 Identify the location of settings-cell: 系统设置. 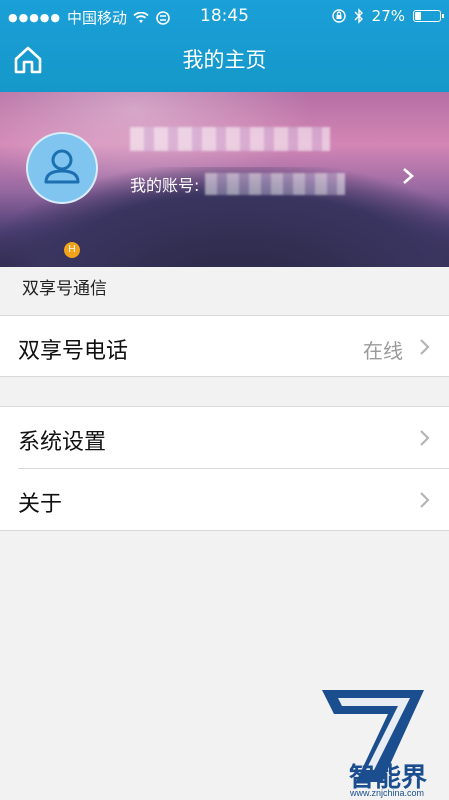
(224, 438).